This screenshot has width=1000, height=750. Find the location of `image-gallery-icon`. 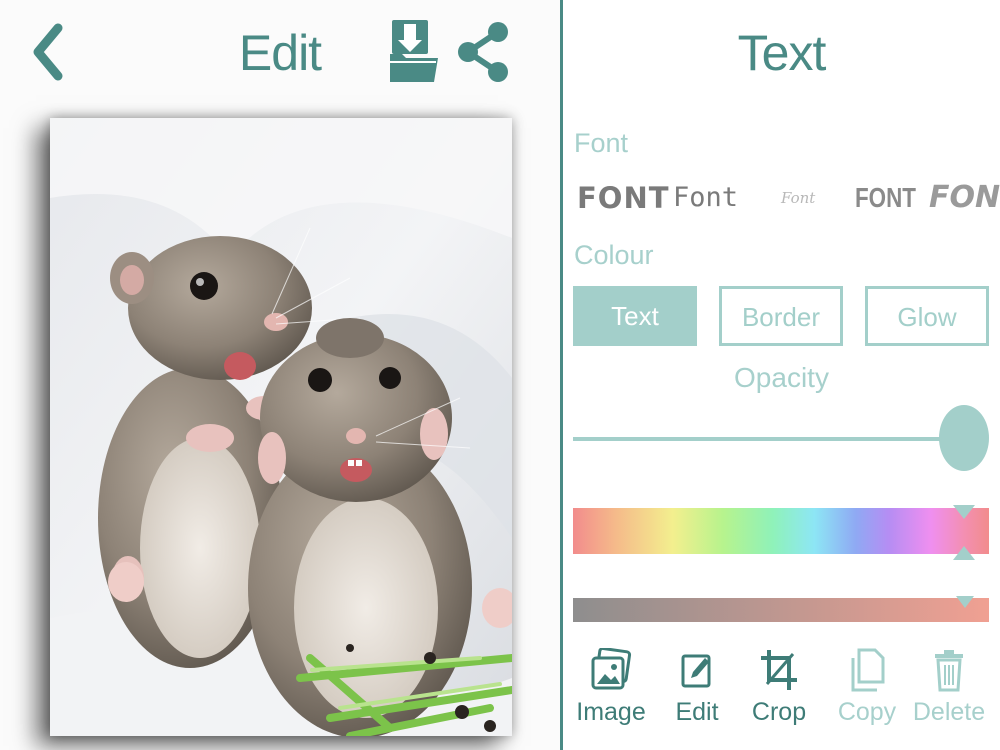

image-gallery-icon is located at coordinates (611, 669).